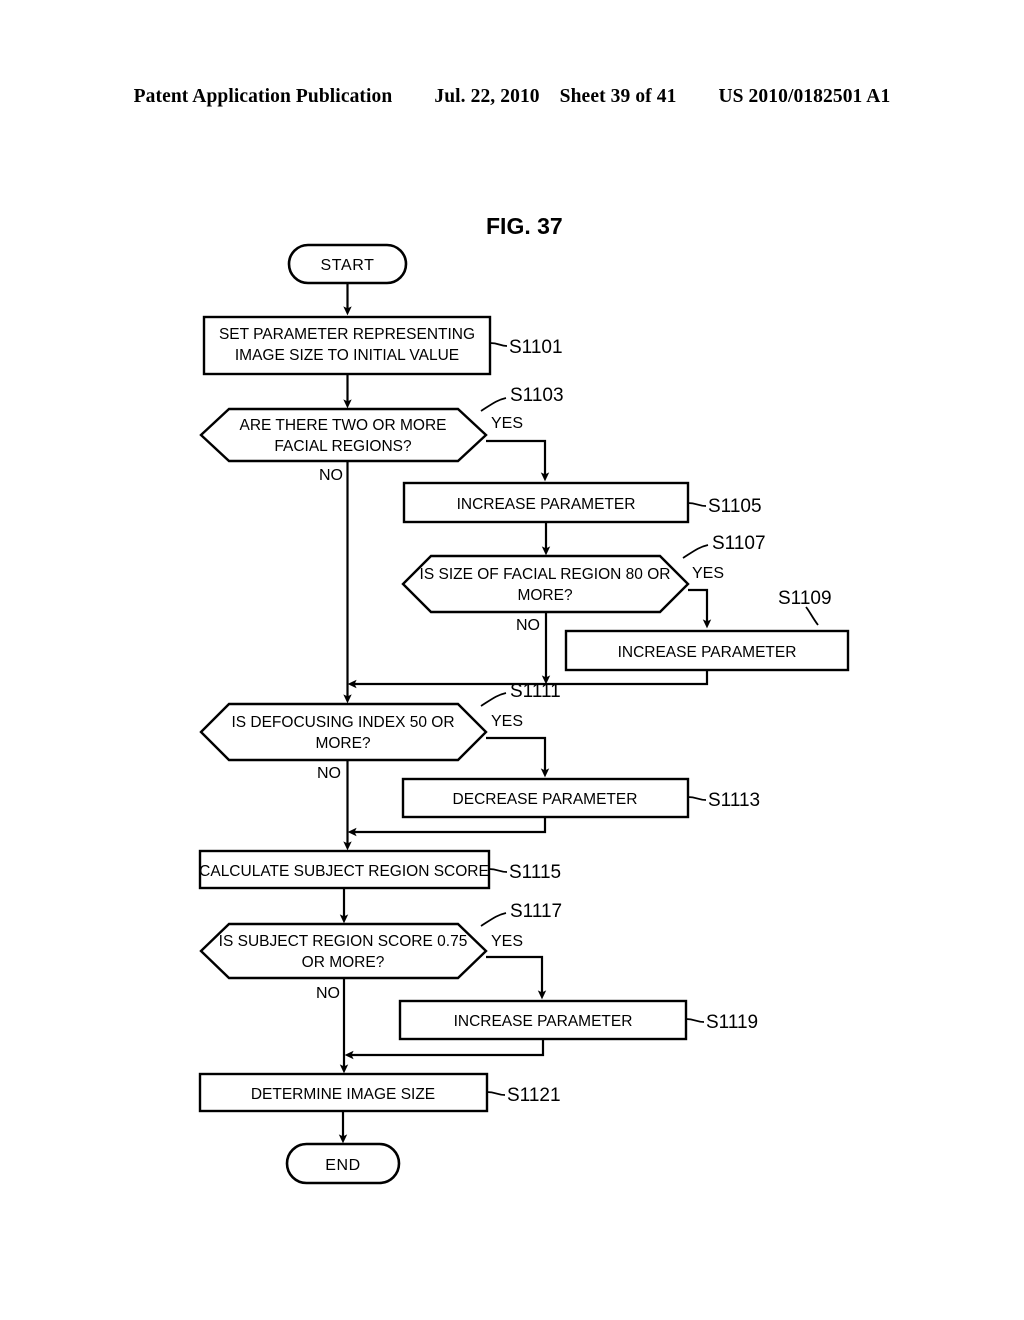 This screenshot has height=1320, width=1024. What do you see at coordinates (518, 757) in the screenshot?
I see `connector-s1111-yes-to-s1113` at bounding box center [518, 757].